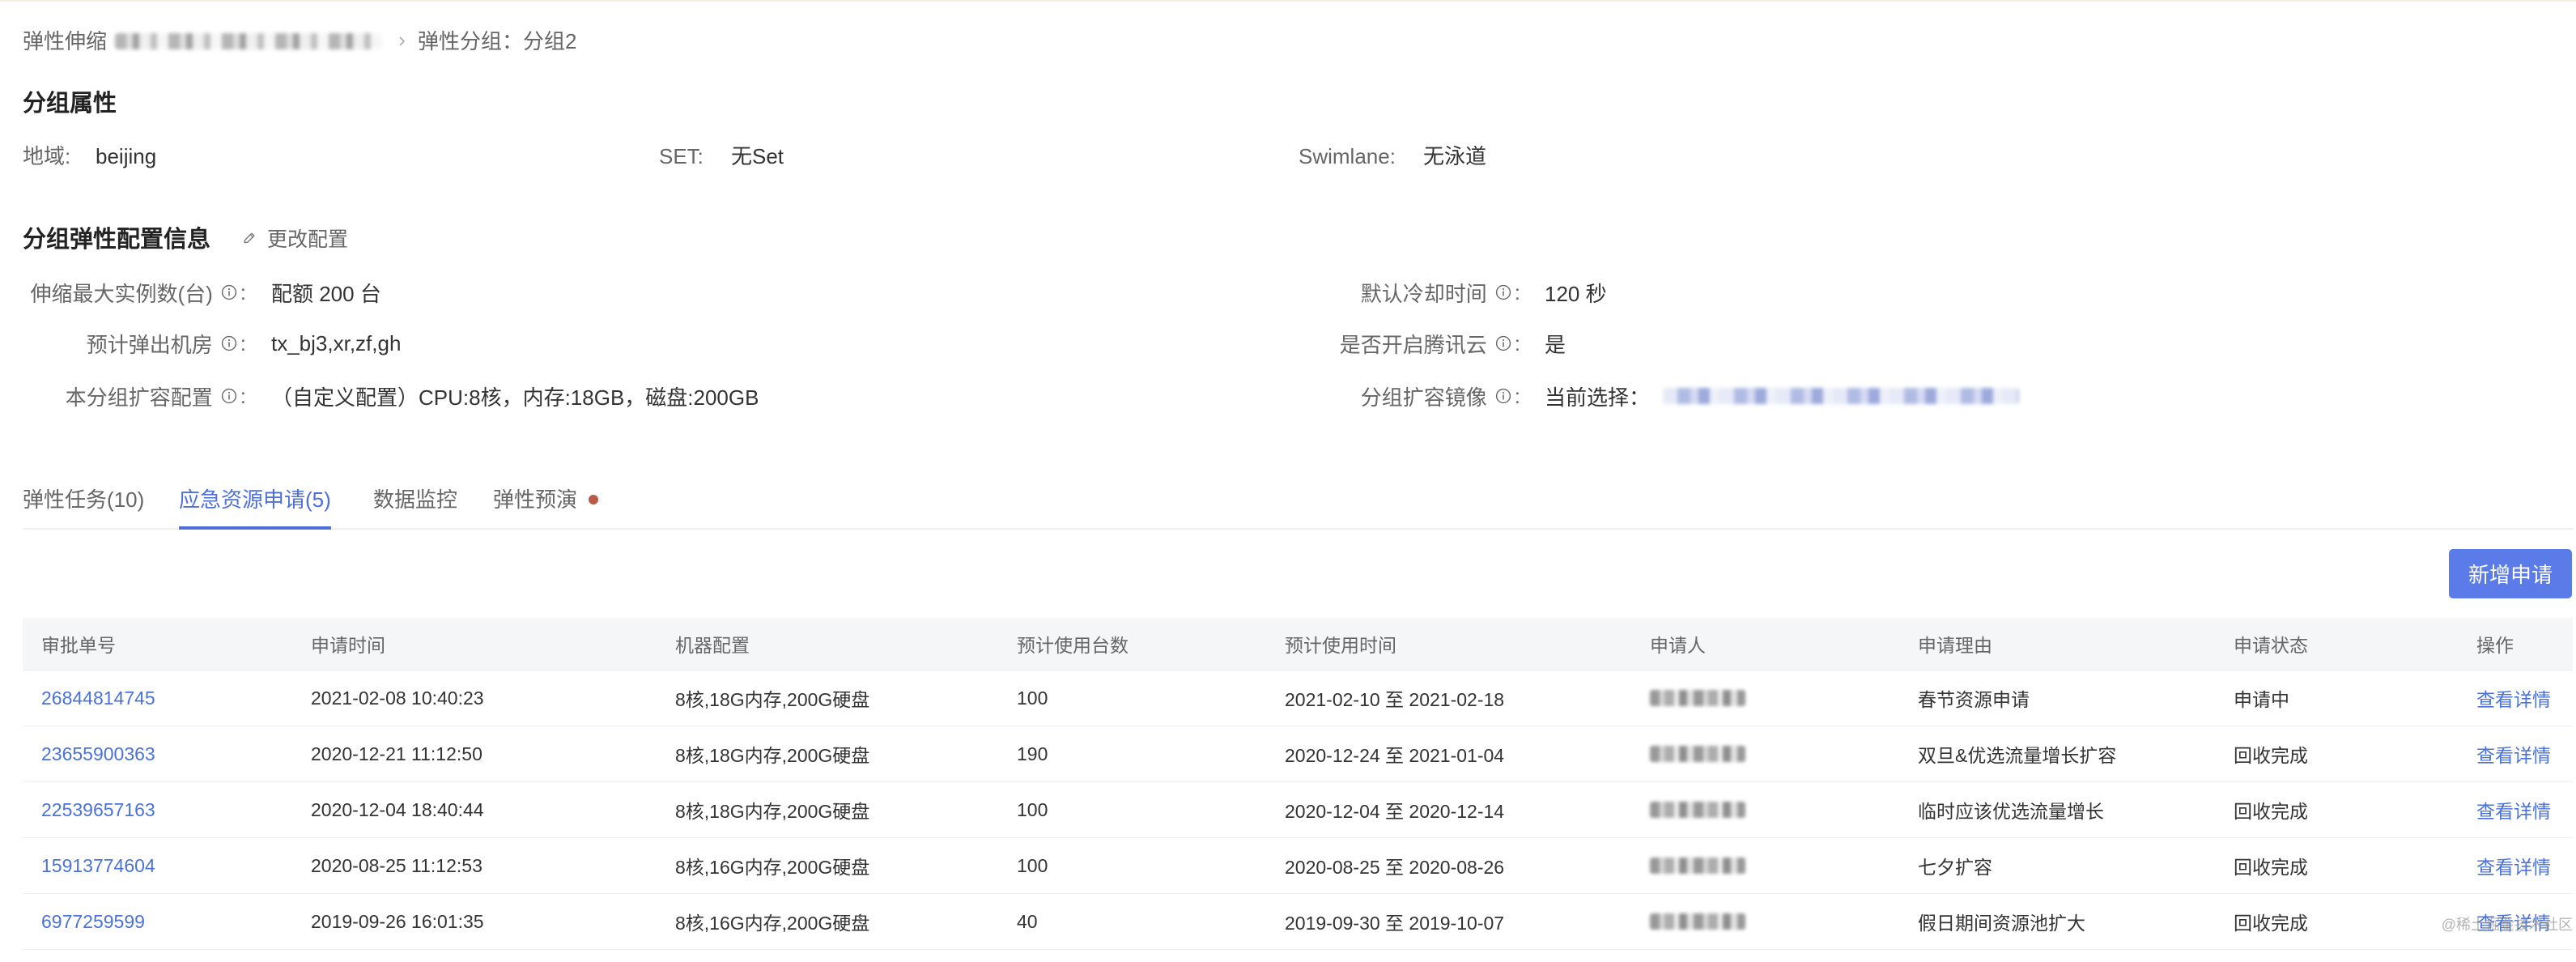 The height and width of the screenshot is (962, 2576). I want to click on image-label-text: 分组扩容镜像, so click(1424, 397).